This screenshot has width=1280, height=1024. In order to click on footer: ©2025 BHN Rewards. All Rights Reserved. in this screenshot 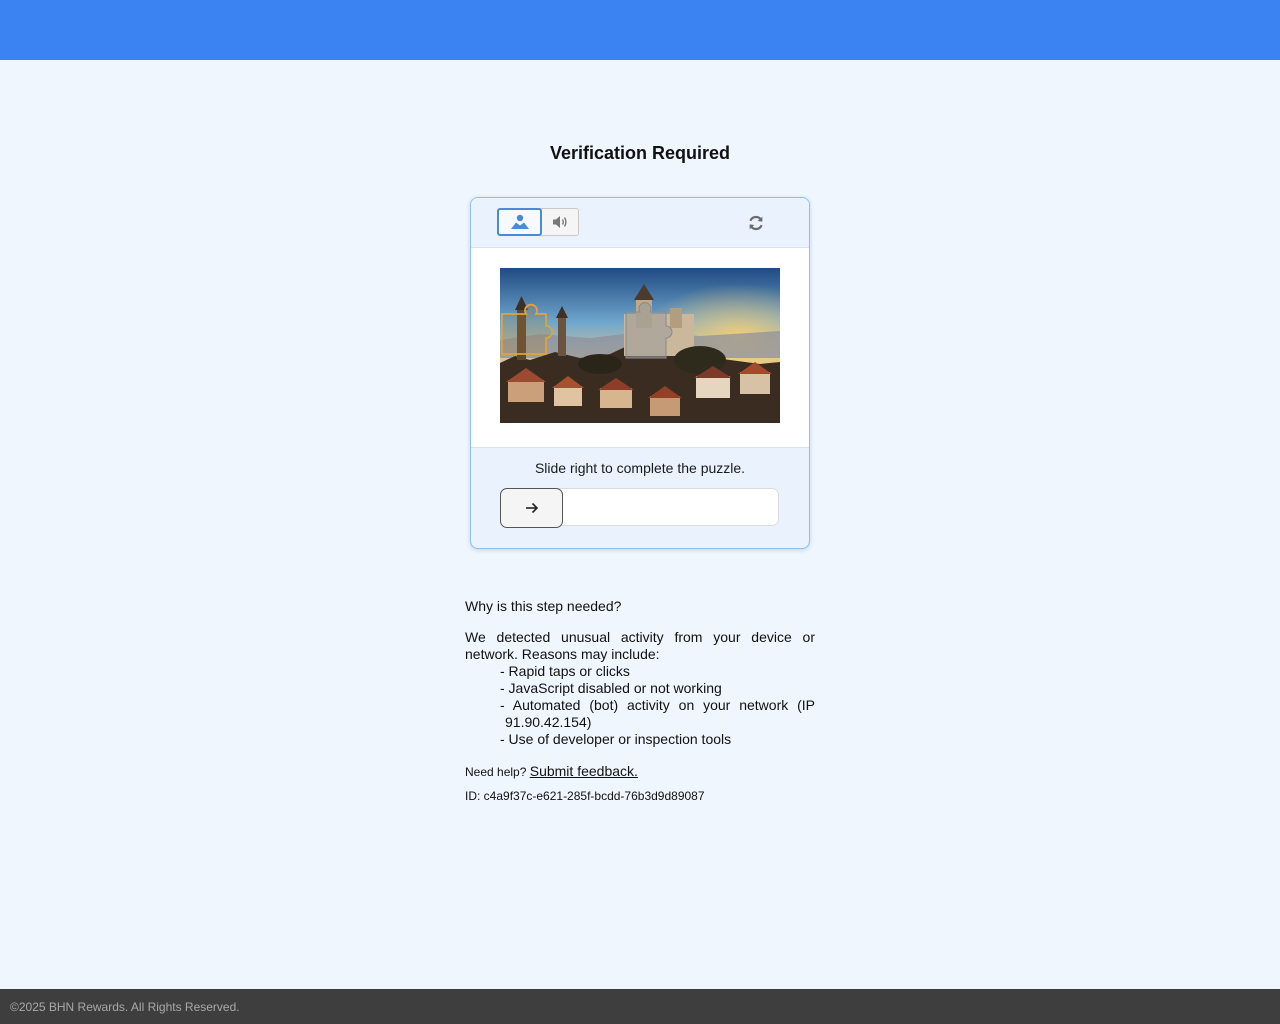, I will do `click(640, 1006)`.